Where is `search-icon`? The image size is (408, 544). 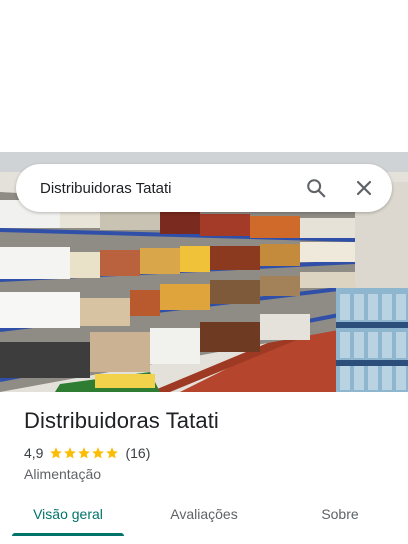 search-icon is located at coordinates (316, 188).